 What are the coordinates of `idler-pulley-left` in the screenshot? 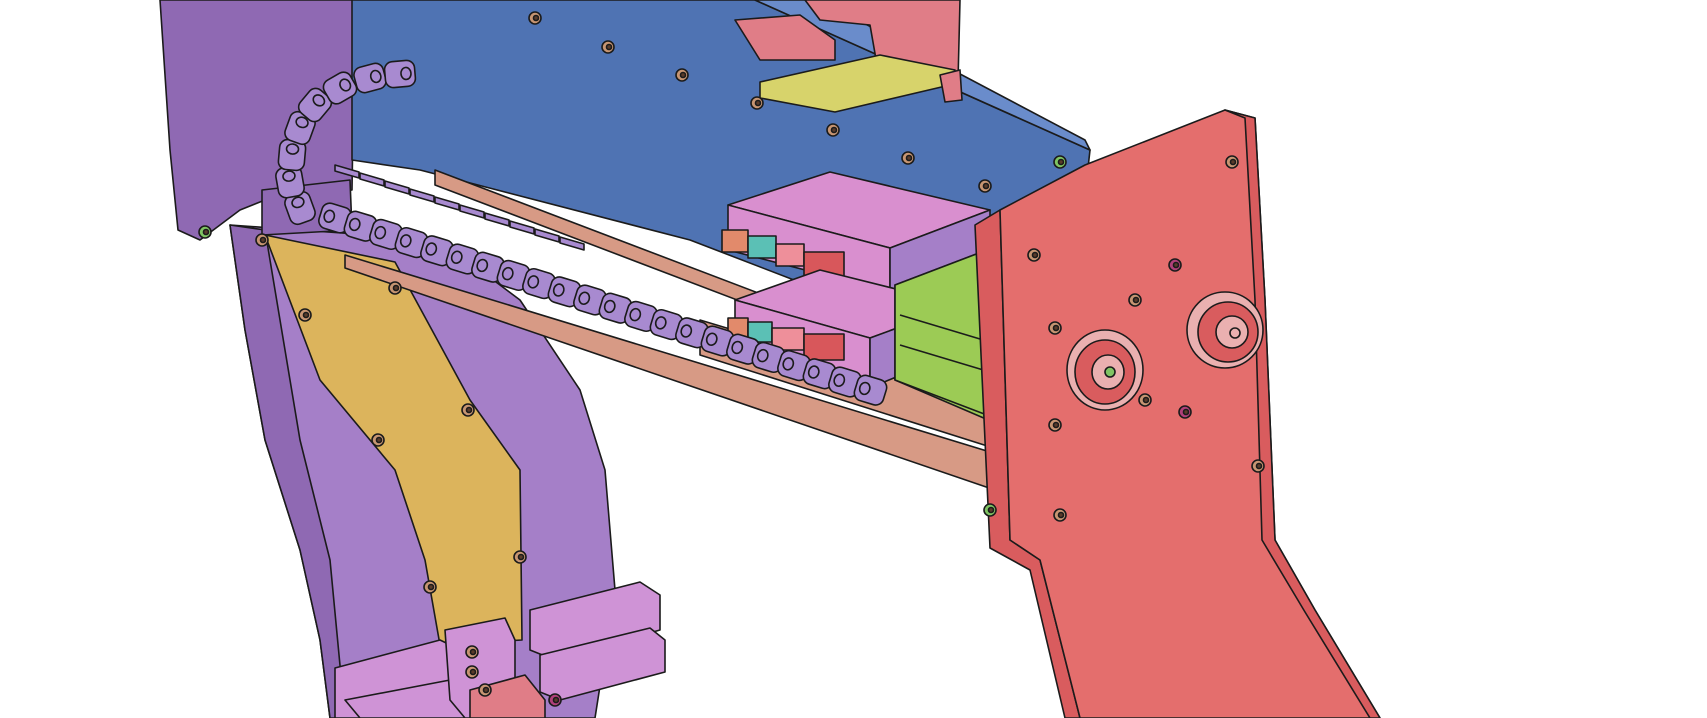 It's located at (1105, 370).